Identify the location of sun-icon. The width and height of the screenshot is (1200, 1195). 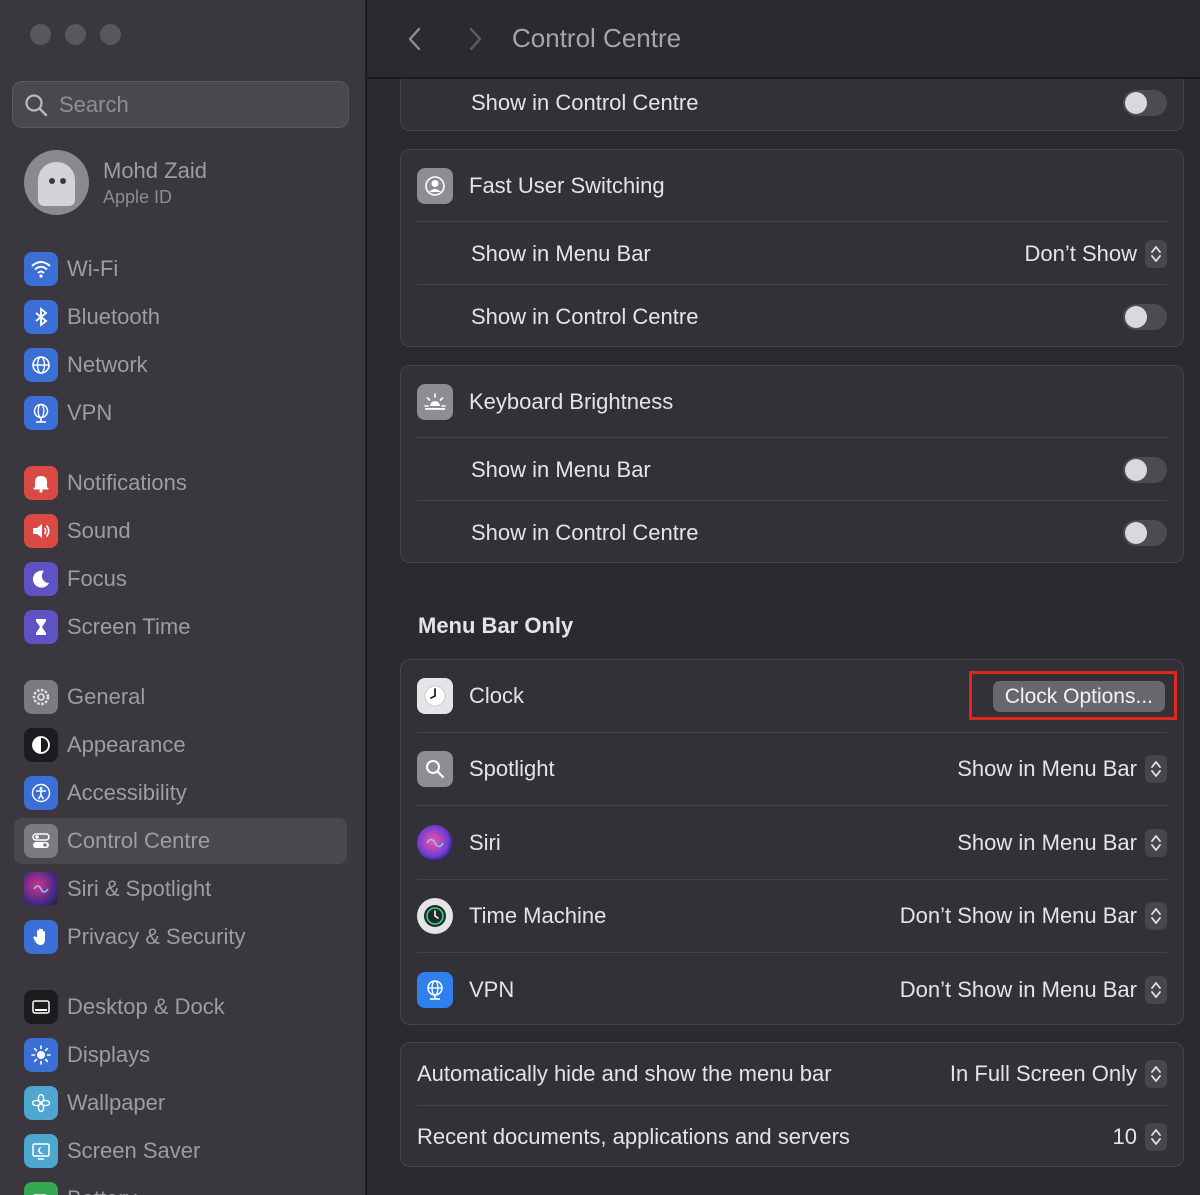
(41, 1055).